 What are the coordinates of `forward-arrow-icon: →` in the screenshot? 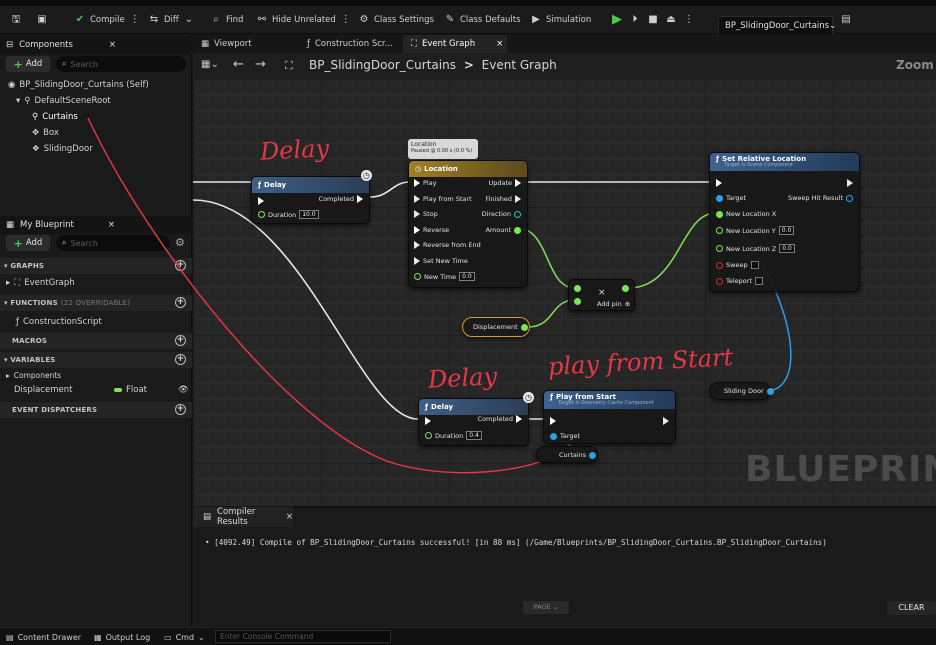 It's located at (260, 64).